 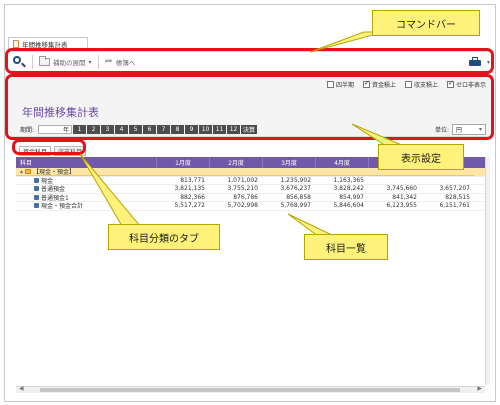 I want to click on table-row: 現金 813,771 1,071,002 1,235,902 1,163,365, so click(x=250, y=180).